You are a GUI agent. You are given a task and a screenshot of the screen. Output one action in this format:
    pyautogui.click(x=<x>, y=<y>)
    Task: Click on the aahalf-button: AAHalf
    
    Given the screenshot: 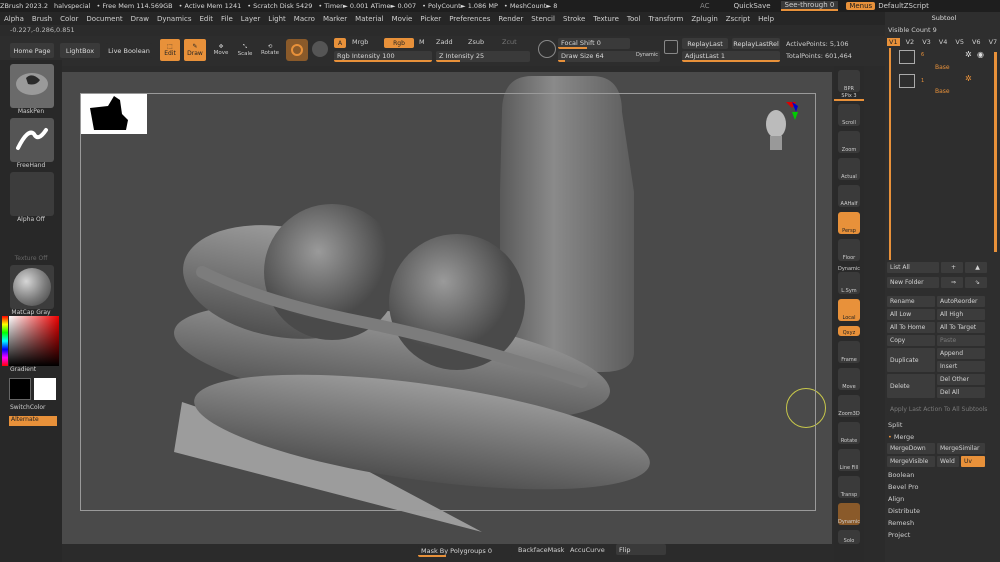 What is the action you would take?
    pyautogui.click(x=849, y=196)
    